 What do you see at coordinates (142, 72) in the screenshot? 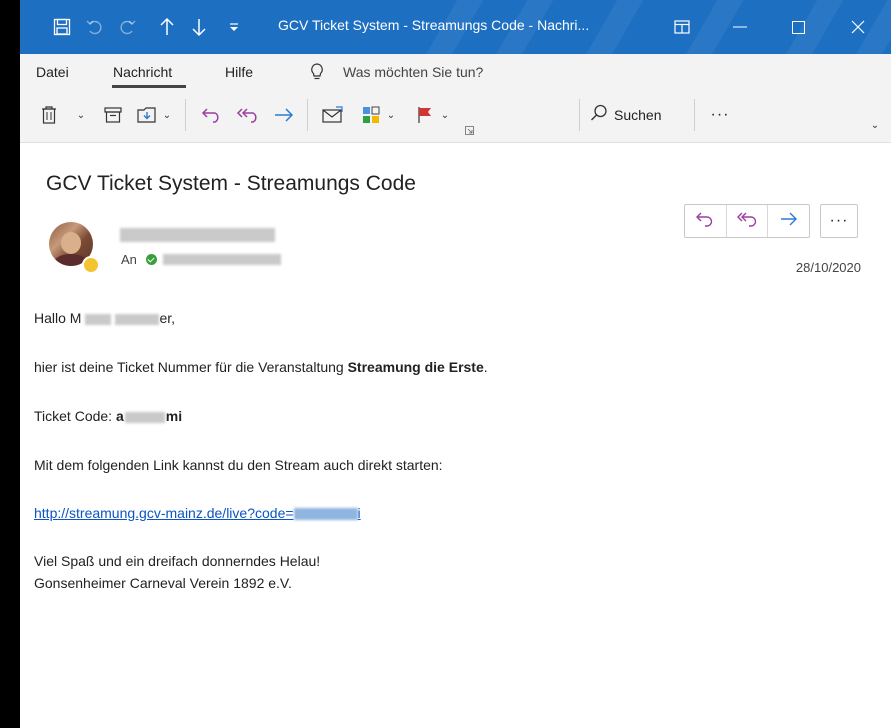
I see `menu-nachricht: Nachricht` at bounding box center [142, 72].